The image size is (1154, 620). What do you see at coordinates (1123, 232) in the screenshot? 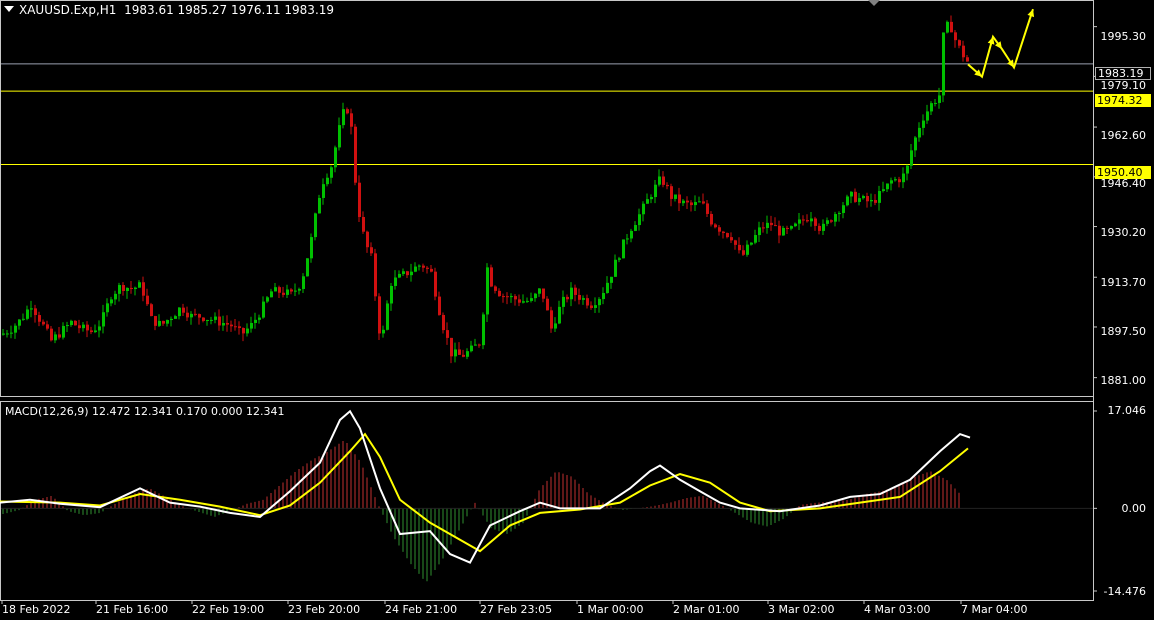
I see `price-tick: 1930.20` at bounding box center [1123, 232].